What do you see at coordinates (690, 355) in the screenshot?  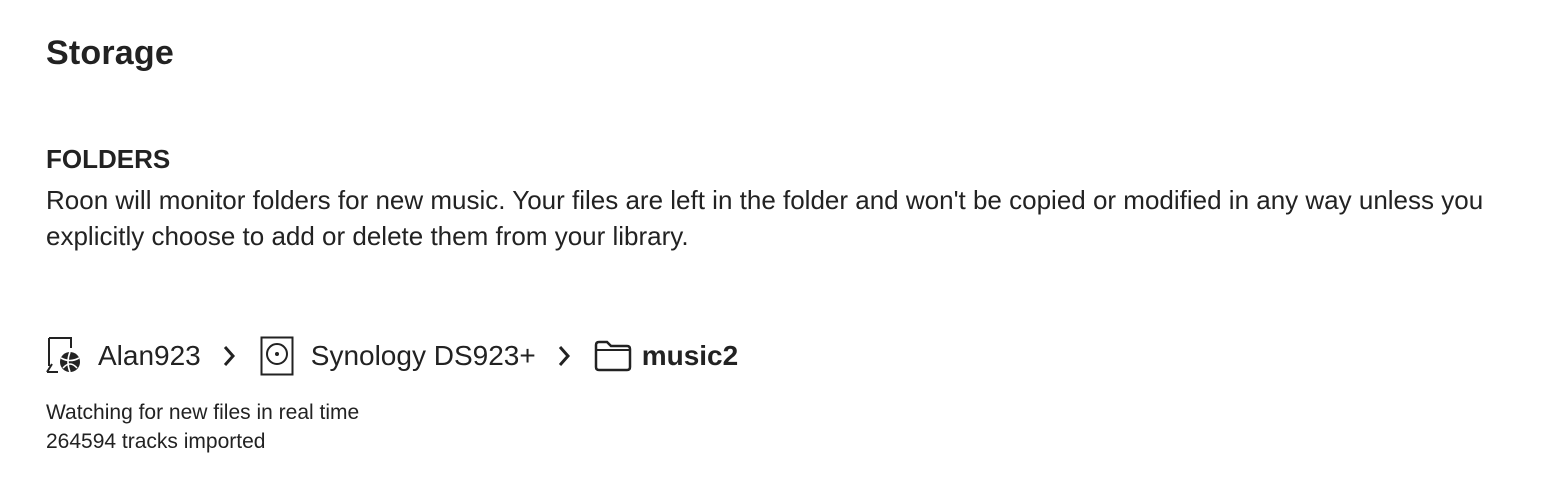 I see `breadcrumb-label: music2` at bounding box center [690, 355].